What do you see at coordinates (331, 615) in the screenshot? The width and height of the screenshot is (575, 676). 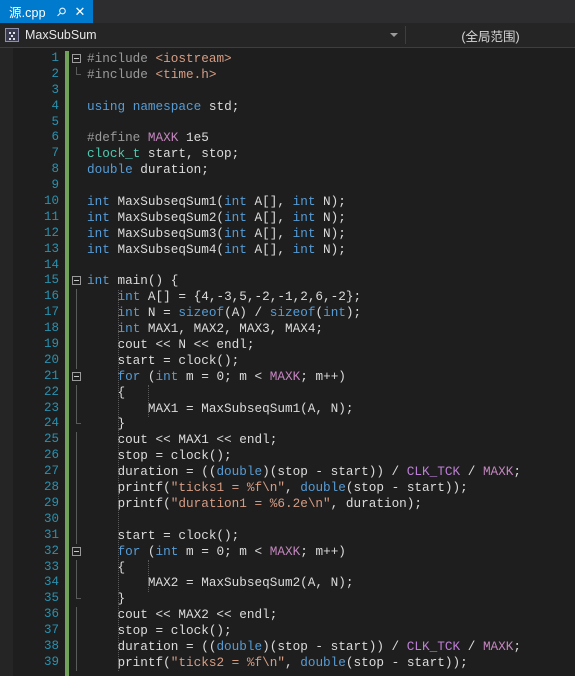 I see `code-line: cout << MAX2 << endl;` at bounding box center [331, 615].